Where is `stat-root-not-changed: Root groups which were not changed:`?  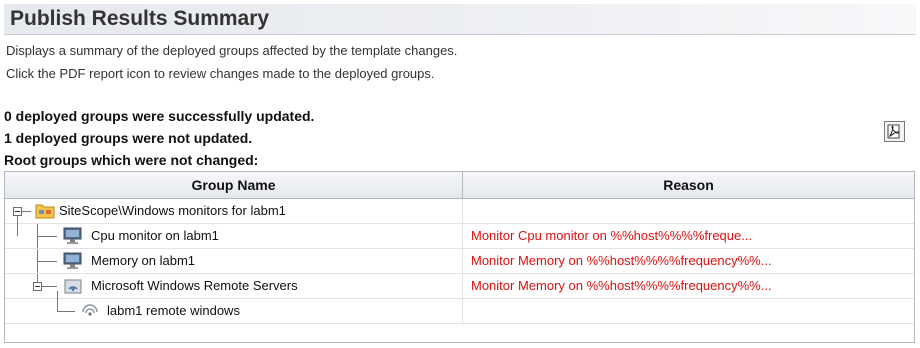
stat-root-not-changed: Root groups which were not changed: is located at coordinates (131, 160).